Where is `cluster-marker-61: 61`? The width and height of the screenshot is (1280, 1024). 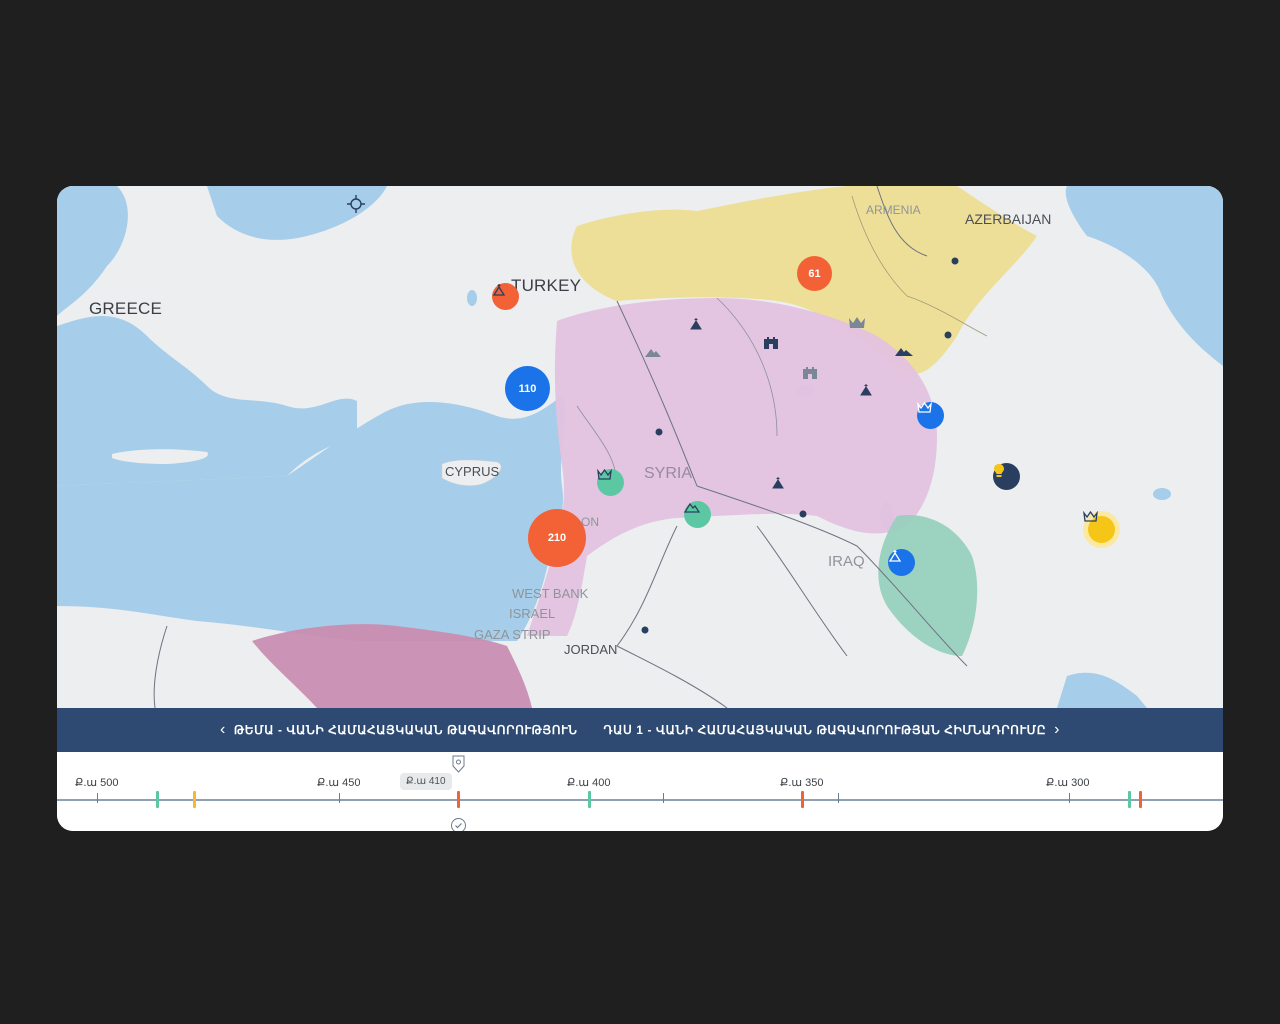
cluster-marker-61: 61 is located at coordinates (814, 273).